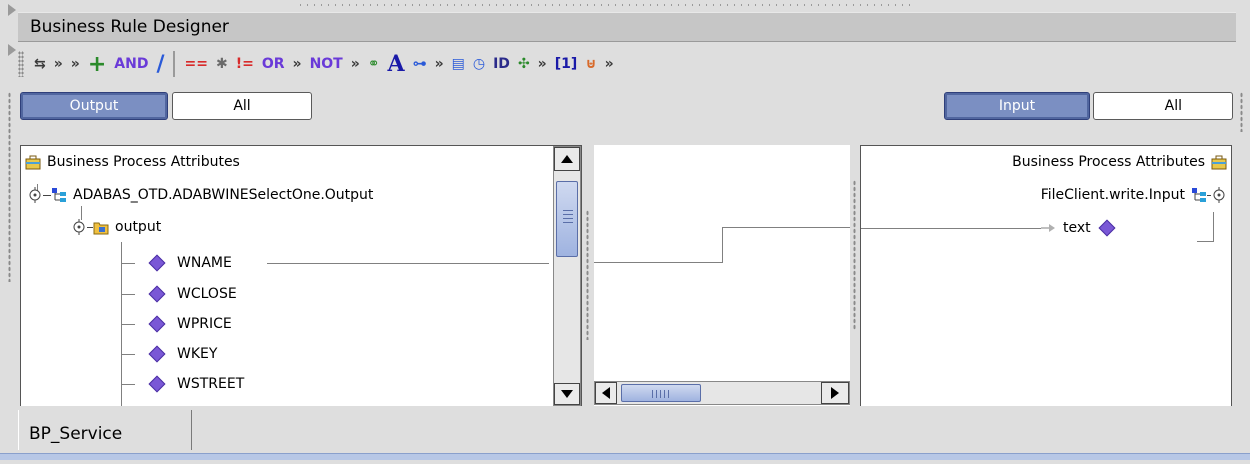 This screenshot has height=464, width=1250. What do you see at coordinates (297, 64) in the screenshot?
I see `more-chevron-3: »` at bounding box center [297, 64].